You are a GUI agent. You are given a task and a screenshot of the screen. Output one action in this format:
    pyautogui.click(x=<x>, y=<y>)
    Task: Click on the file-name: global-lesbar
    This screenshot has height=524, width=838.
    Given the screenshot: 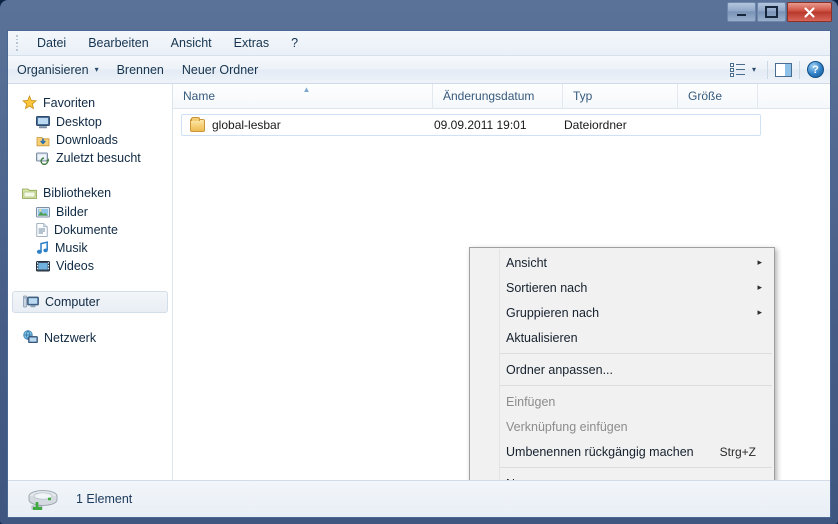 What is the action you would take?
    pyautogui.click(x=246, y=125)
    